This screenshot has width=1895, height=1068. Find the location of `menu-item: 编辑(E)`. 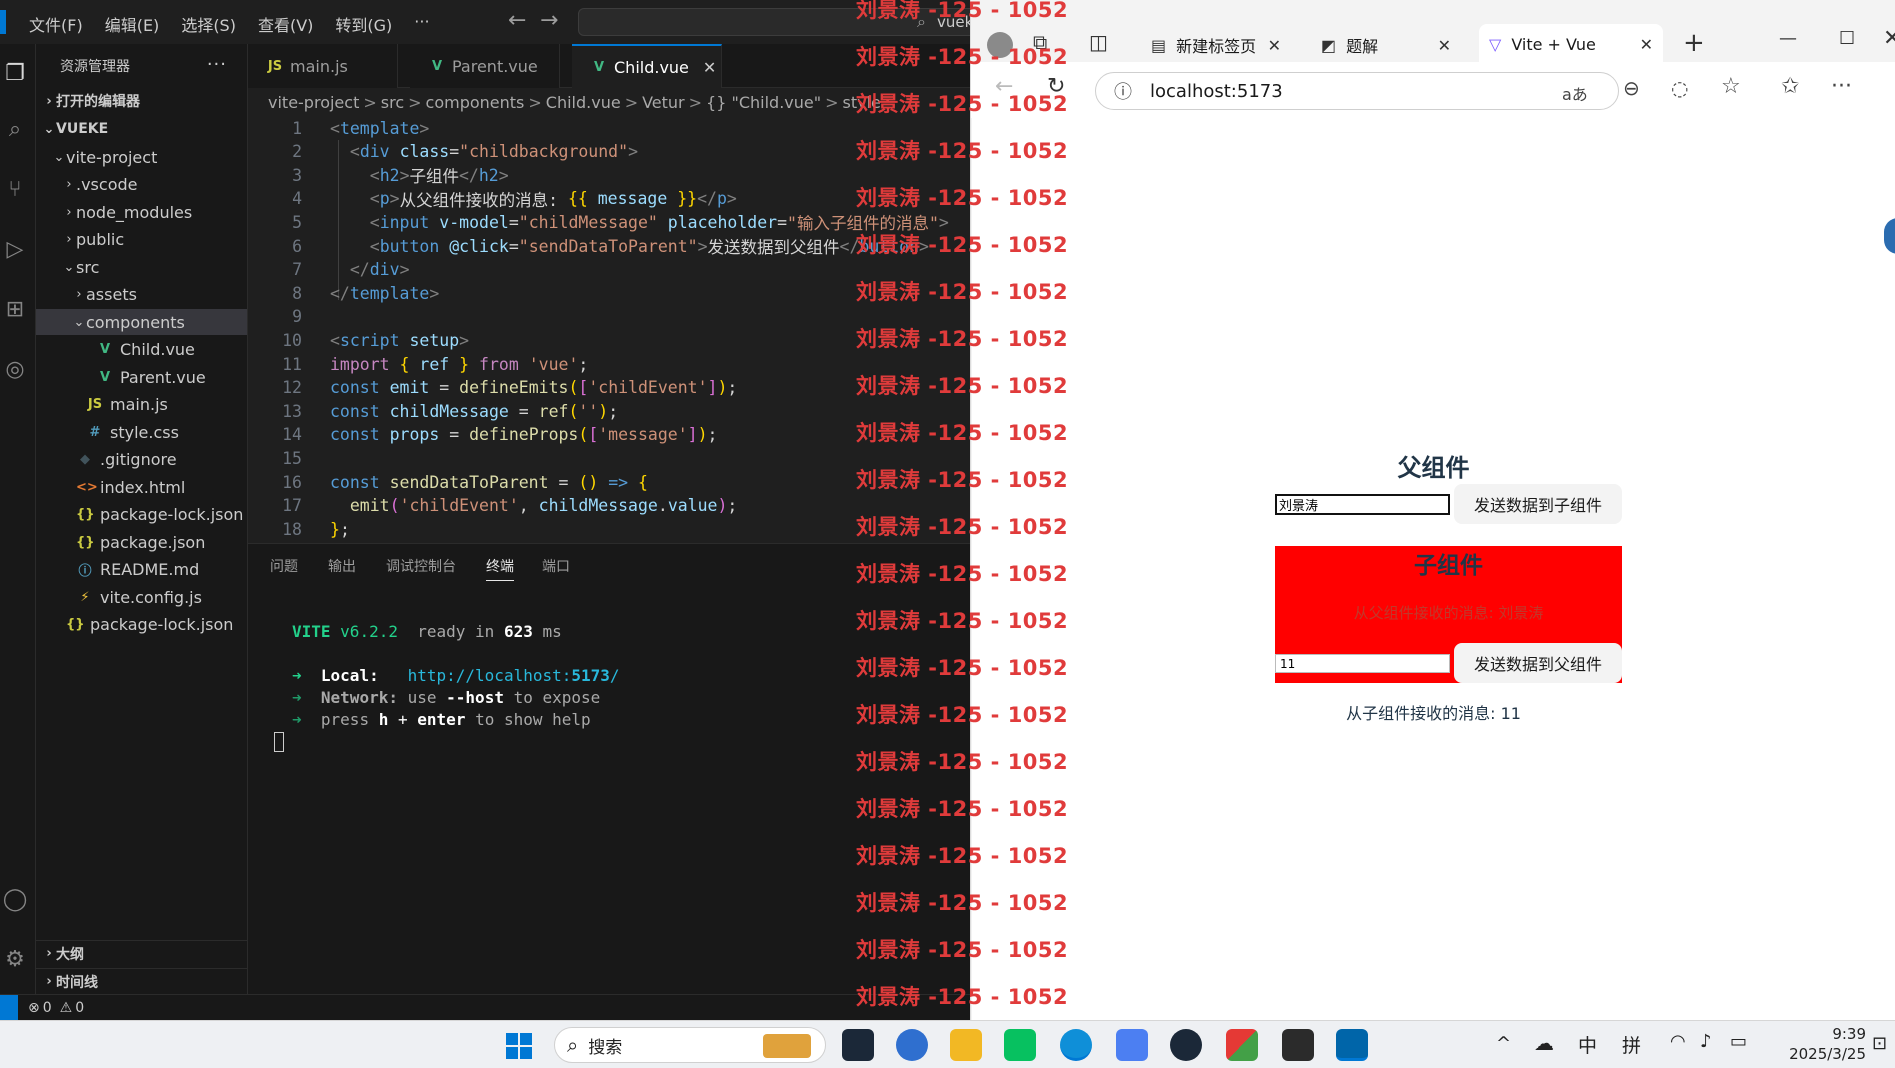

menu-item: 编辑(E) is located at coordinates (132, 24).